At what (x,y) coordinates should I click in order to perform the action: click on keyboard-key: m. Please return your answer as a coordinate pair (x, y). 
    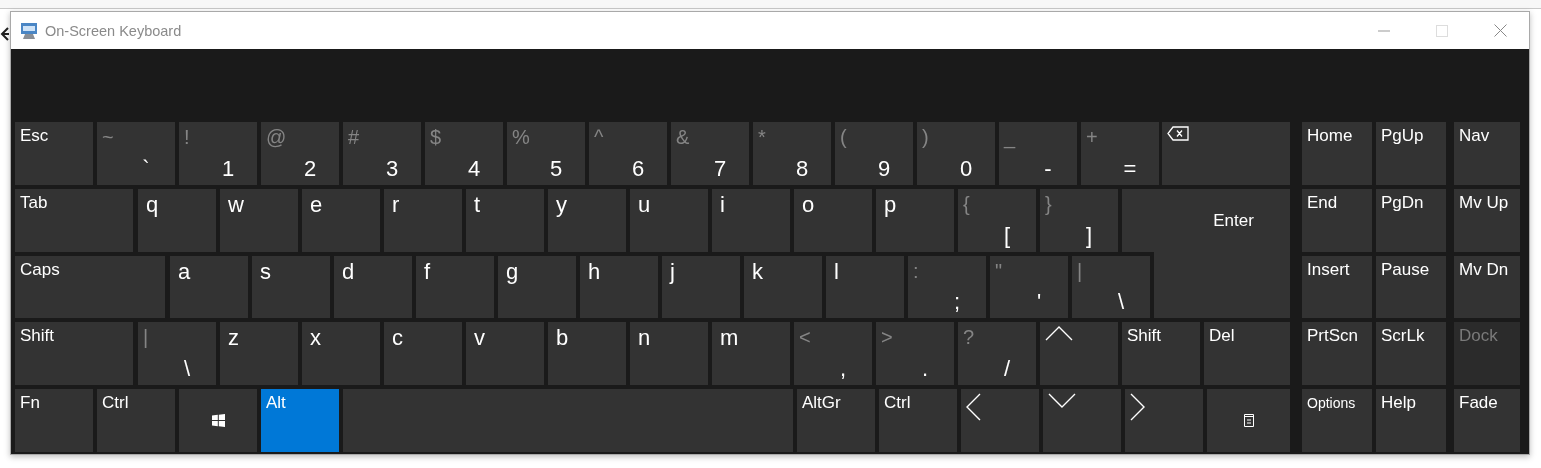
    Looking at the image, I should click on (751, 353).